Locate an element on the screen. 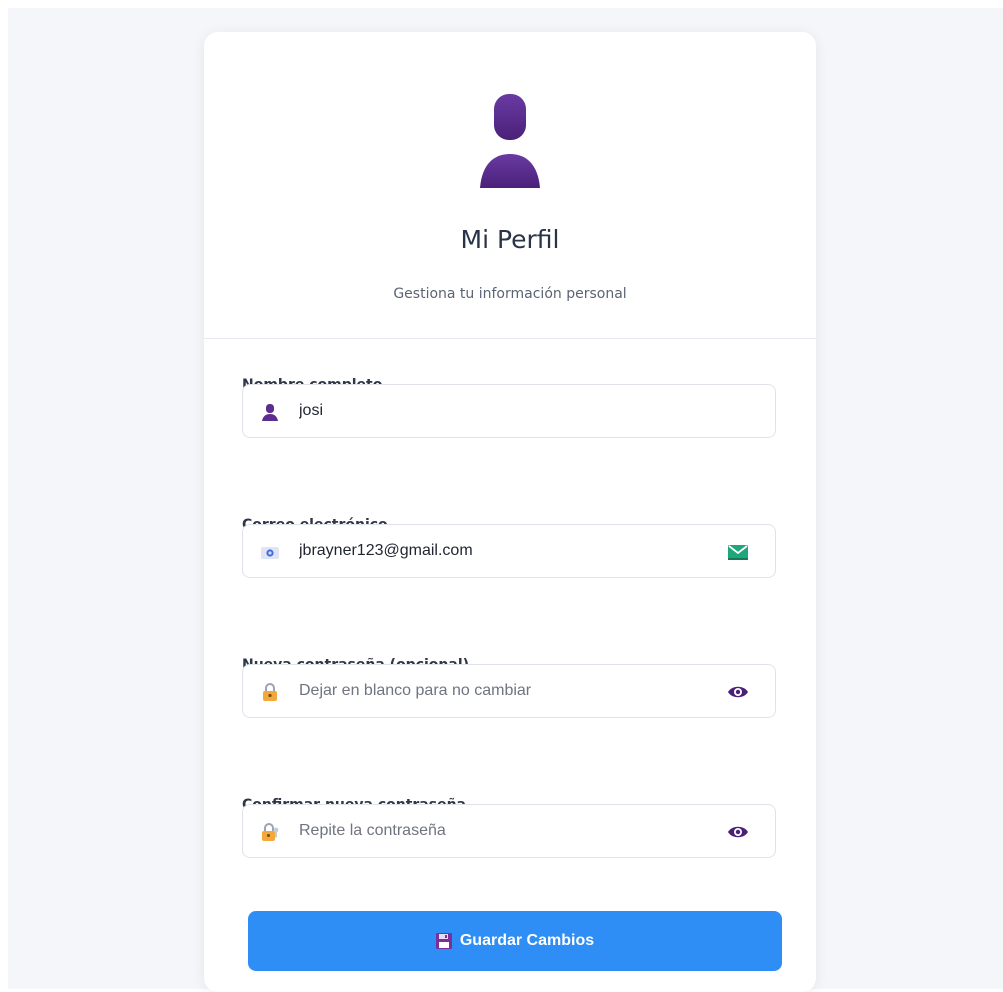 The image size is (1003, 992). header-divider is located at coordinates (510, 338).